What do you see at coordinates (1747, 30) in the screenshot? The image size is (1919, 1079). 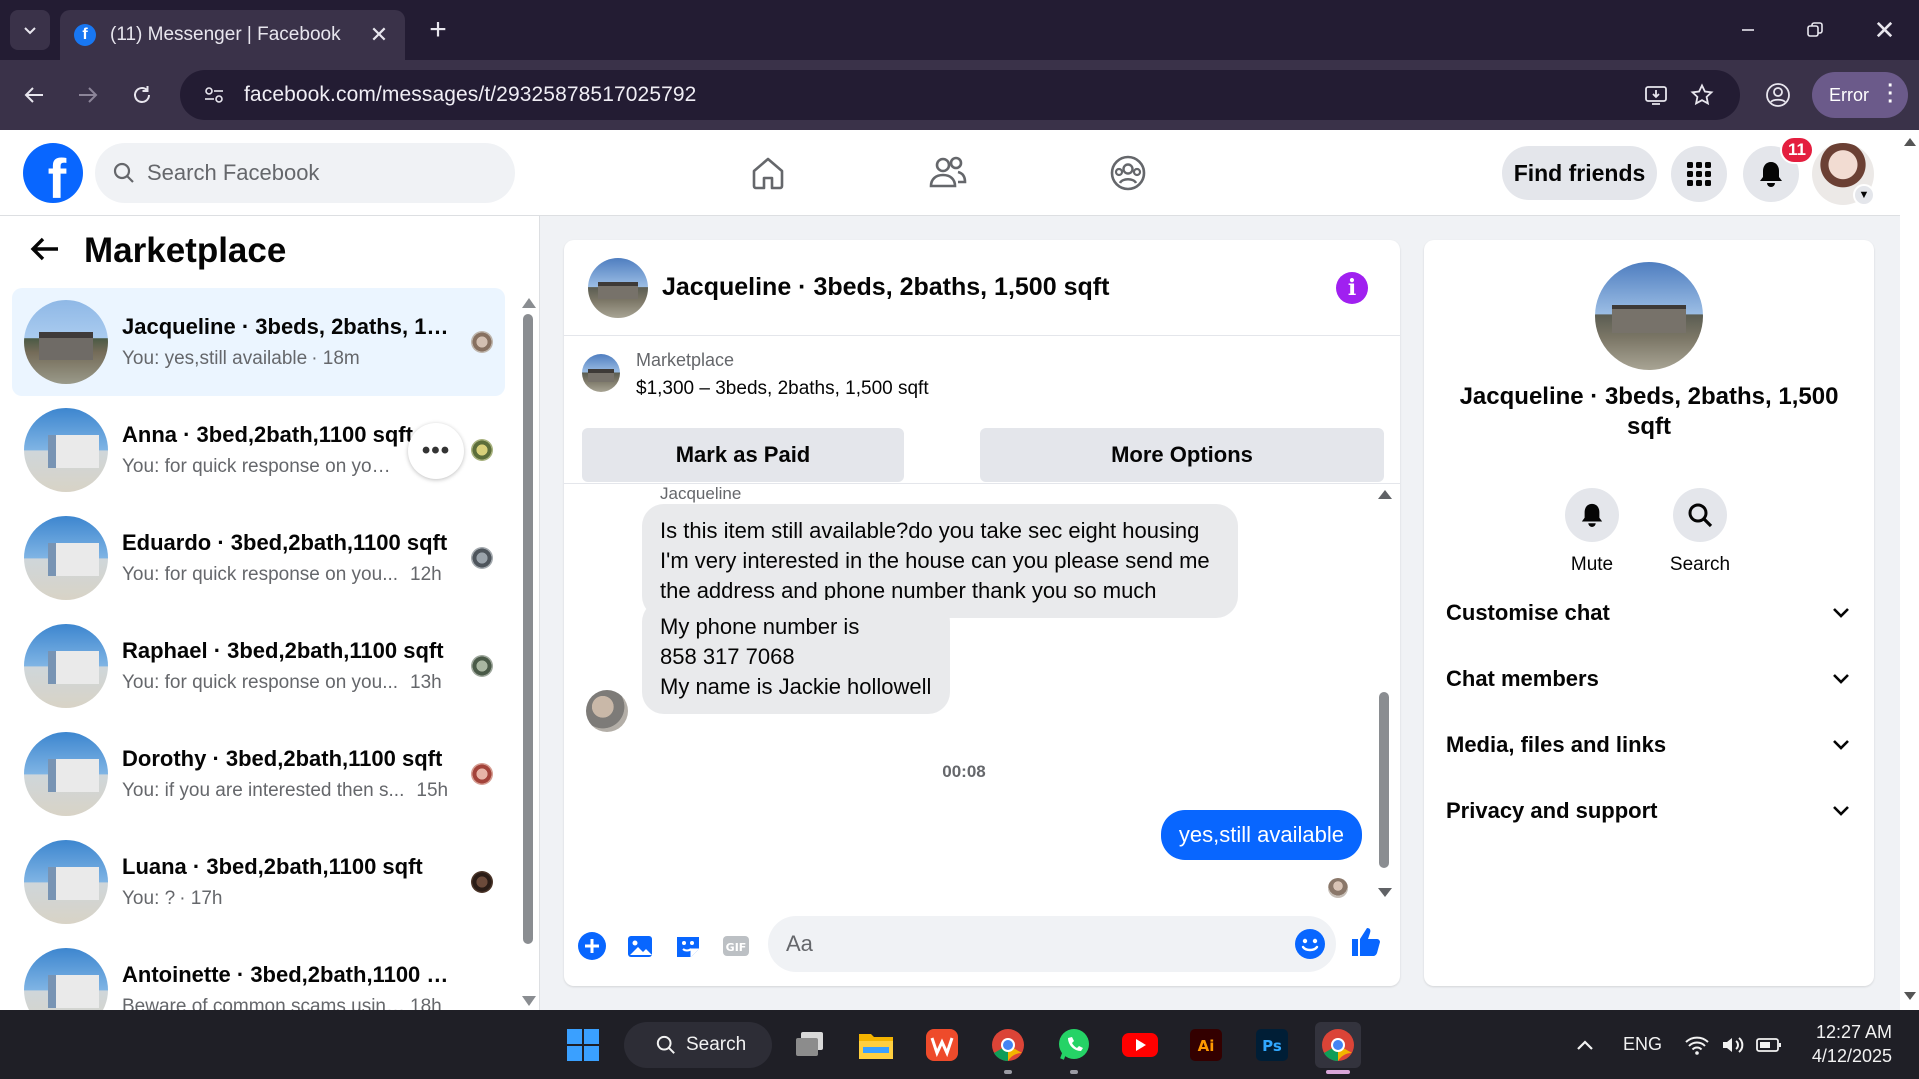 I see `window-minimize-button` at bounding box center [1747, 30].